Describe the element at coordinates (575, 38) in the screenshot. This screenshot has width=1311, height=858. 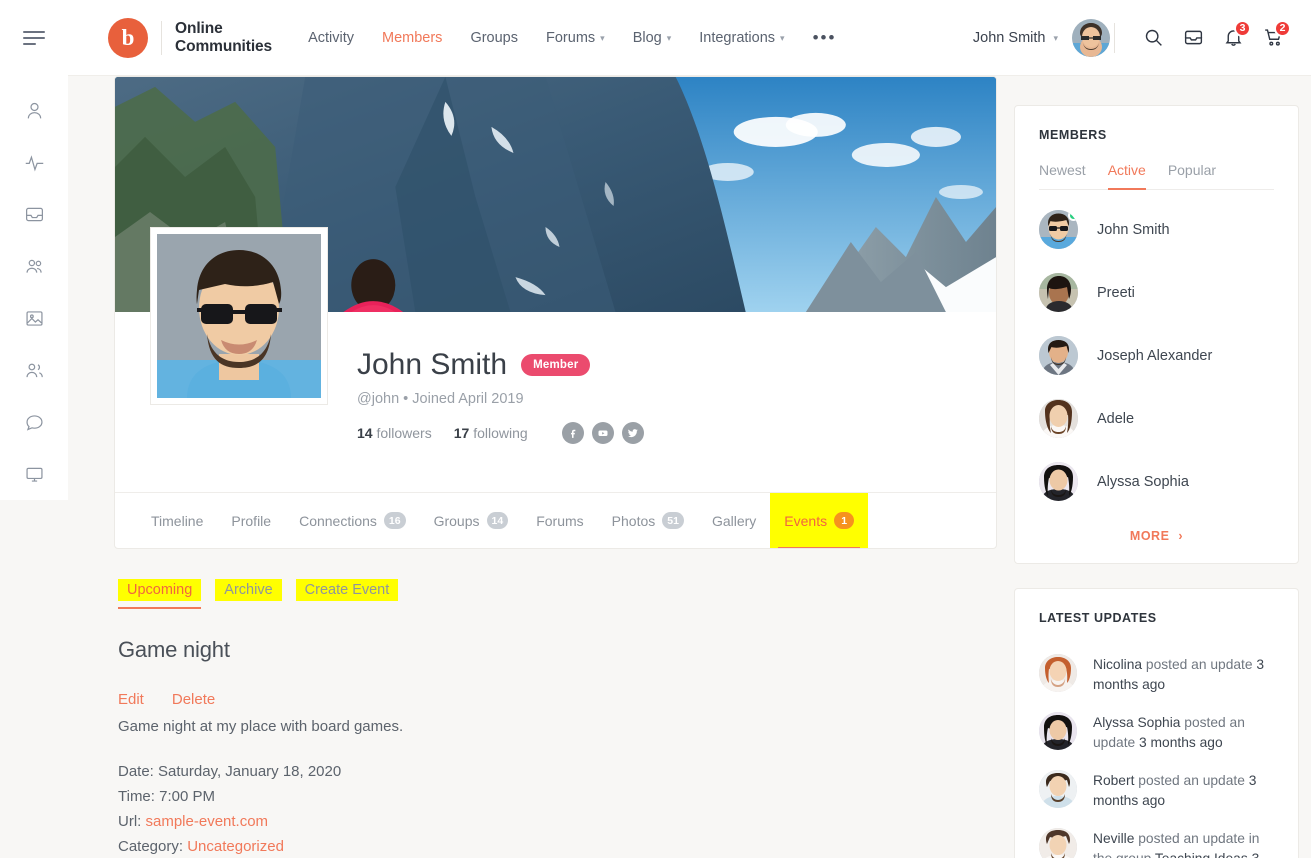
I see `nav-item-forums: Forums ▾` at that location.